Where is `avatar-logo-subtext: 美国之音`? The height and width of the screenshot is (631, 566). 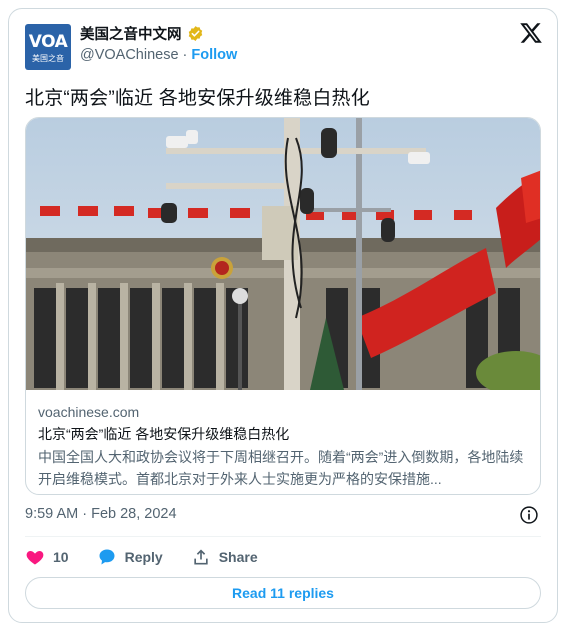
avatar-logo-subtext: 美国之音 is located at coordinates (48, 58).